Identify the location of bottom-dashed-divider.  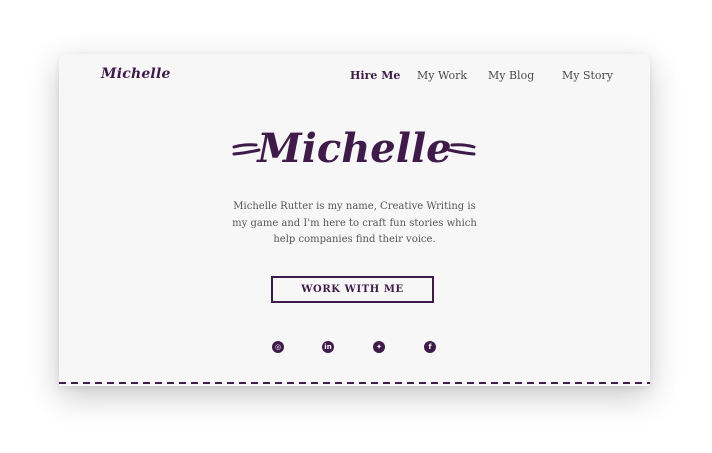
(354, 383).